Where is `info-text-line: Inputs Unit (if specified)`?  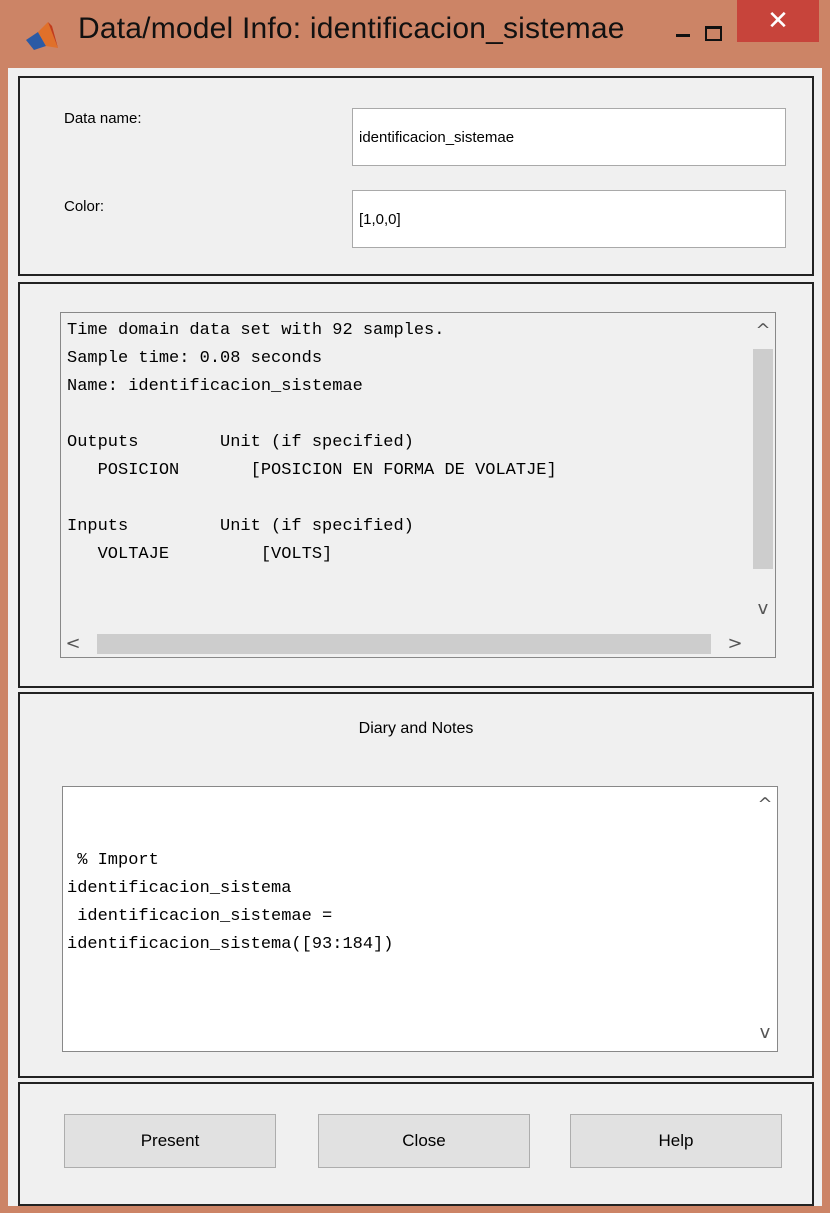 info-text-line: Inputs Unit (if specified) is located at coordinates (240, 526).